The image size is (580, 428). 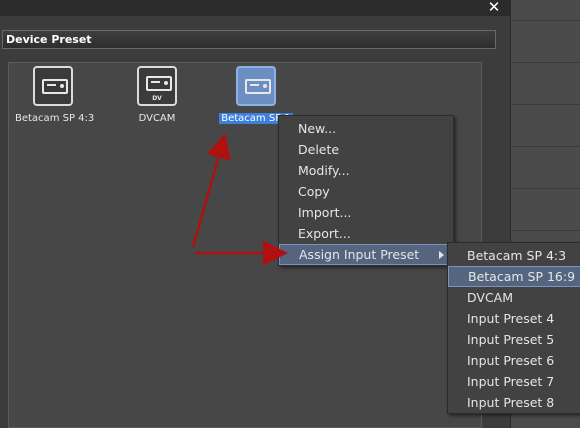 I want to click on annotation-arrows, so click(x=239, y=199).